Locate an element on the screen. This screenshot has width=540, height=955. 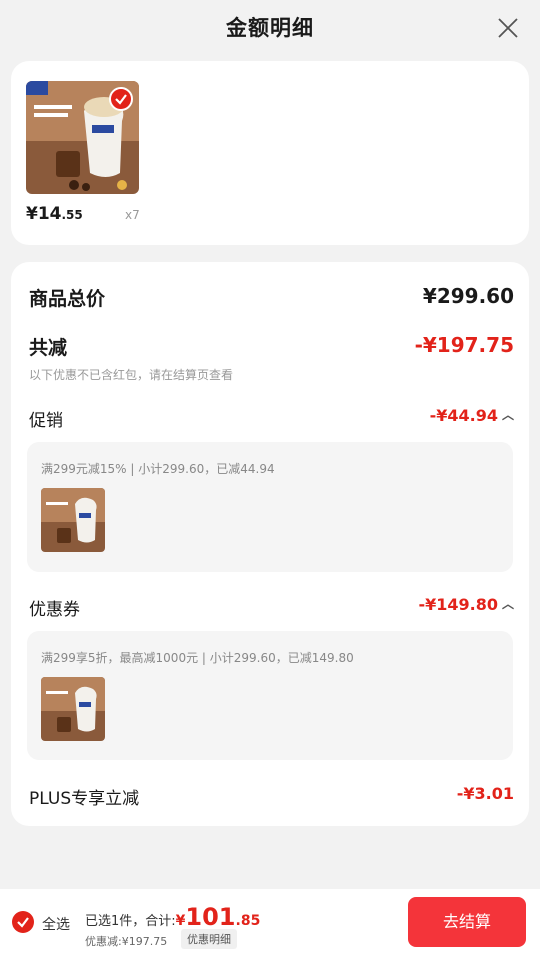
promo-detail-box: 满299元减15% | 小计299.60，已减44.94 is located at coordinates (270, 507).